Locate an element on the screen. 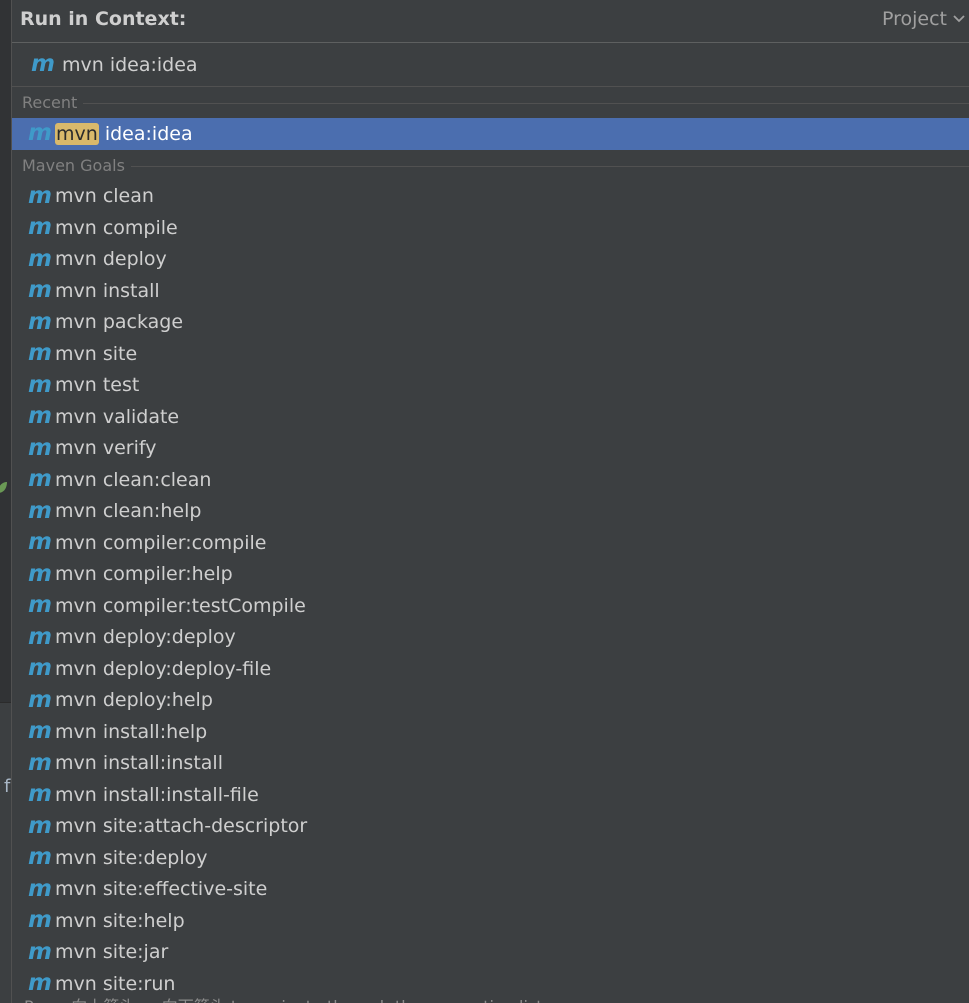  item-label: idea:idea is located at coordinates (145, 133).